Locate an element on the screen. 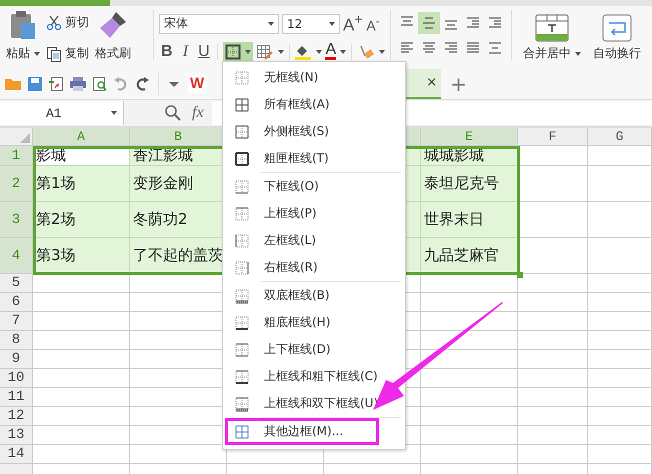 This screenshot has height=474, width=652. paintbrush-icon is located at coordinates (113, 25).